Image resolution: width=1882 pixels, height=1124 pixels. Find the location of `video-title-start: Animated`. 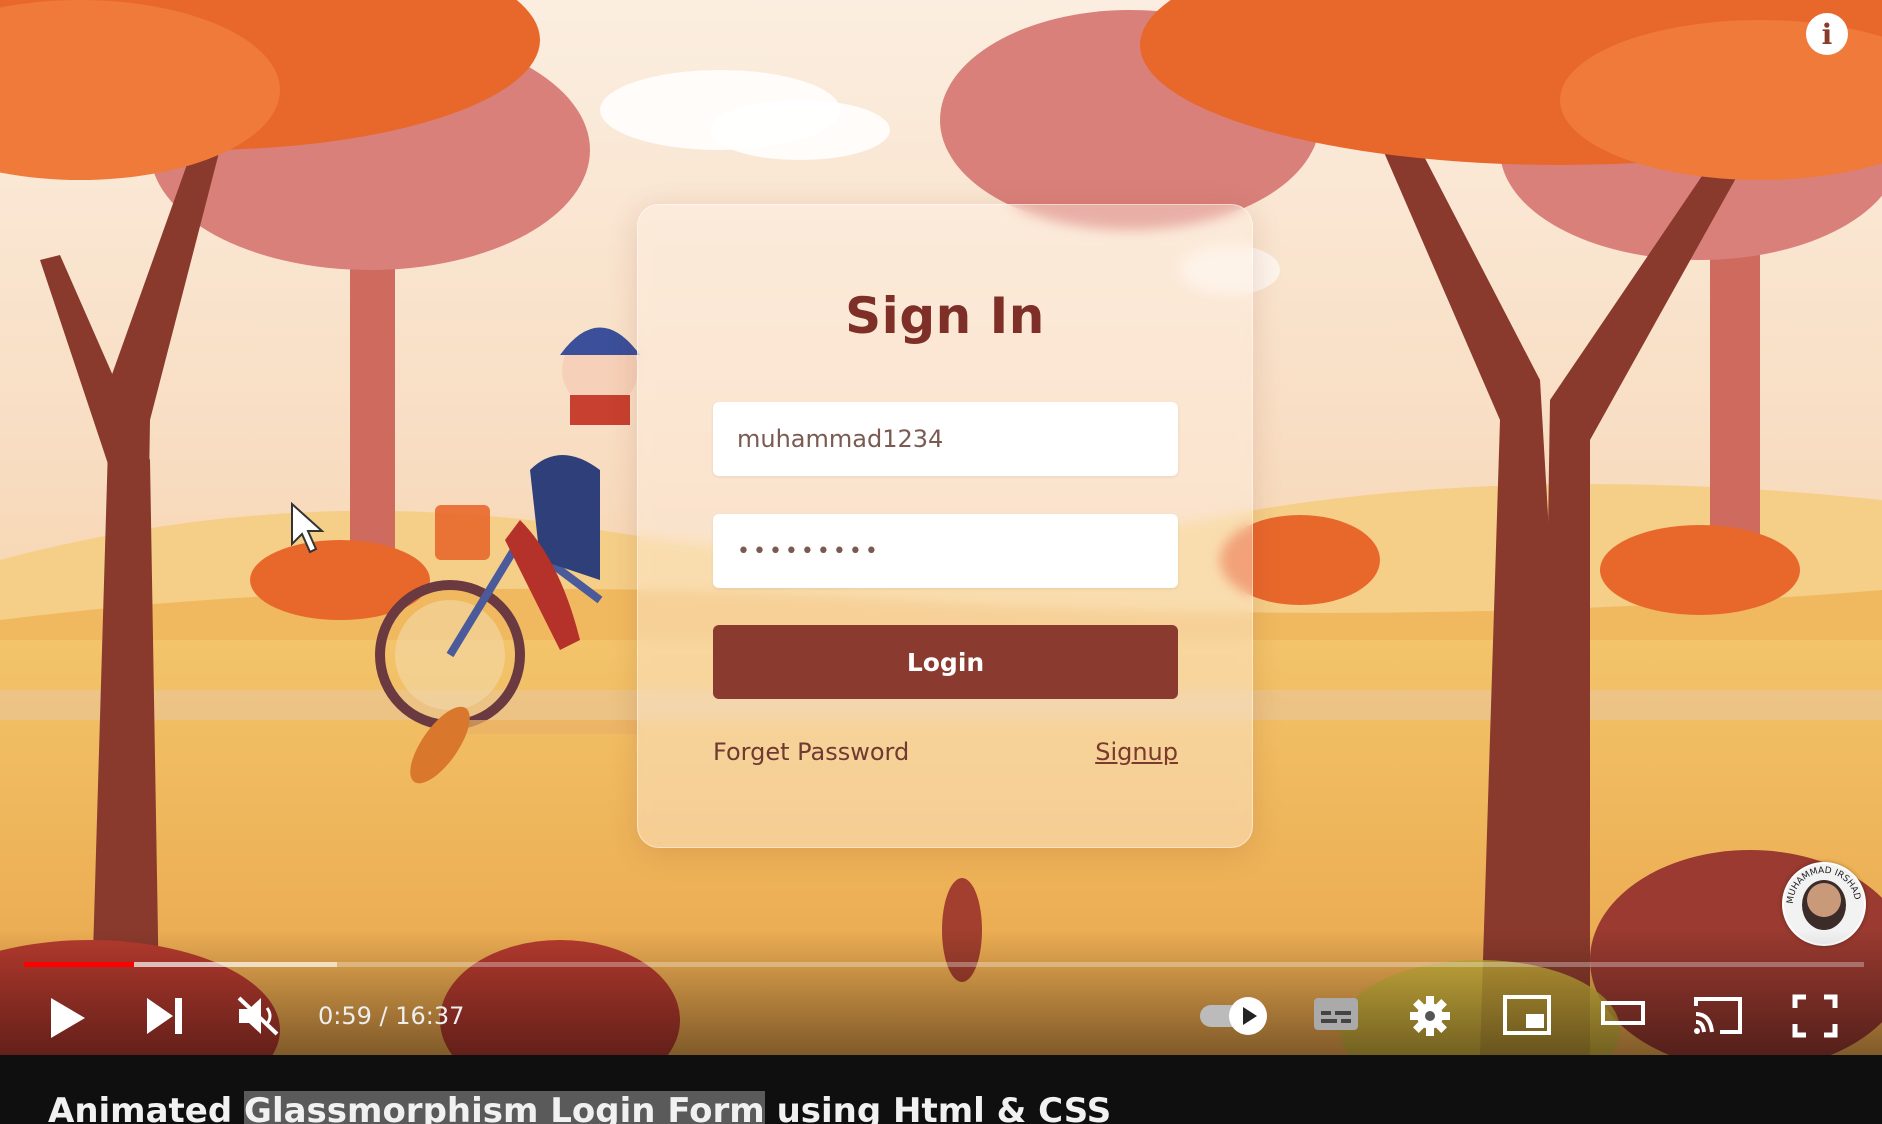

video-title-start: Animated is located at coordinates (146, 1107).